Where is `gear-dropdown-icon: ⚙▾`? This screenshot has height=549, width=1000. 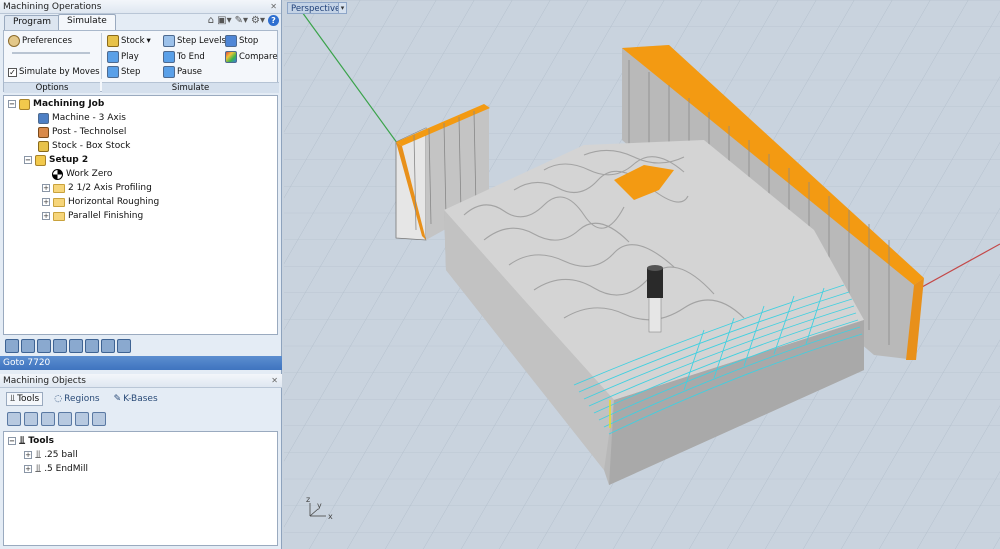
gear-dropdown-icon: ⚙▾ is located at coordinates (258, 20).